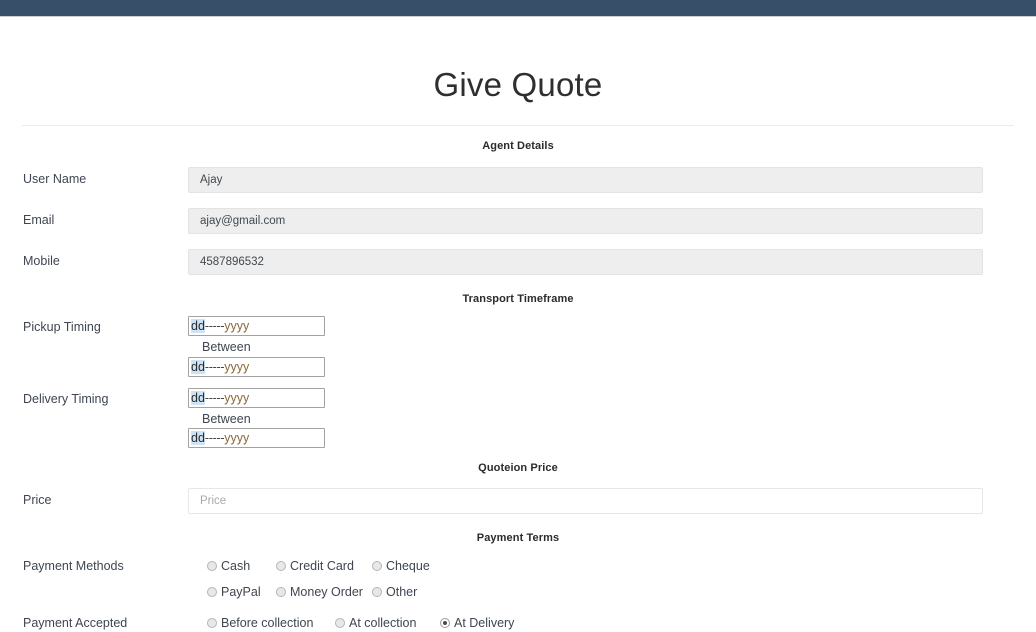  I want to click on field-zone-pickup-timing: dd-----yyyy Between dd-----yyyy, so click(585, 346).